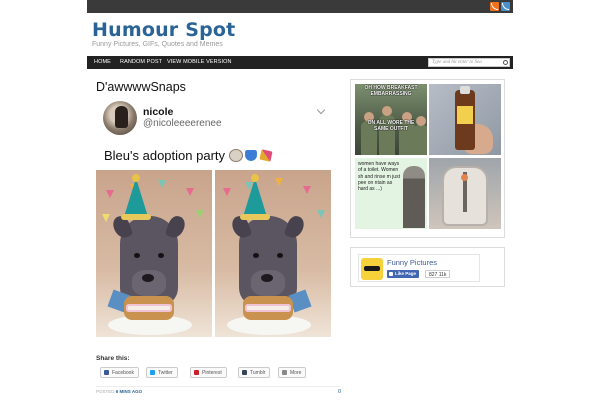 The width and height of the screenshot is (600, 400). What do you see at coordinates (391, 274) in the screenshot?
I see `thumbs-up-icon` at bounding box center [391, 274].